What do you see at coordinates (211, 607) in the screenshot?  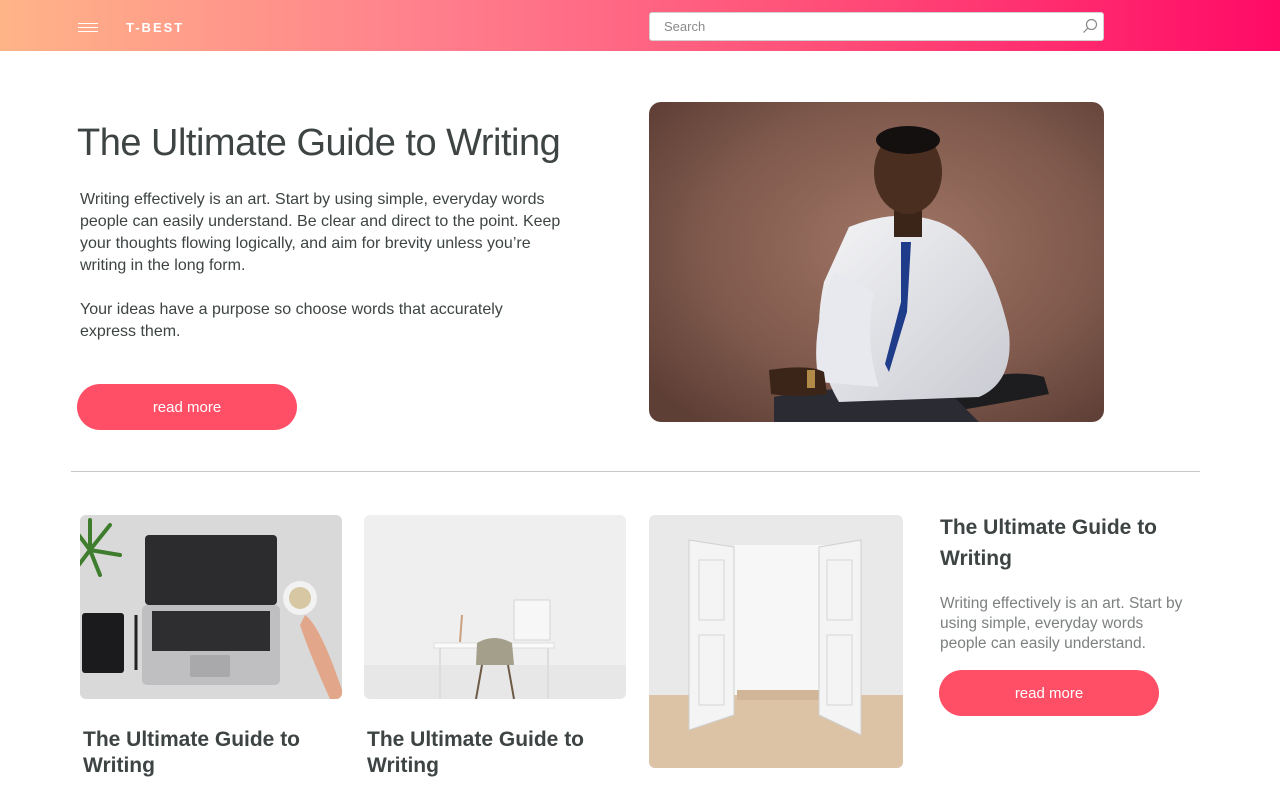 I see `laptop-desk-image` at bounding box center [211, 607].